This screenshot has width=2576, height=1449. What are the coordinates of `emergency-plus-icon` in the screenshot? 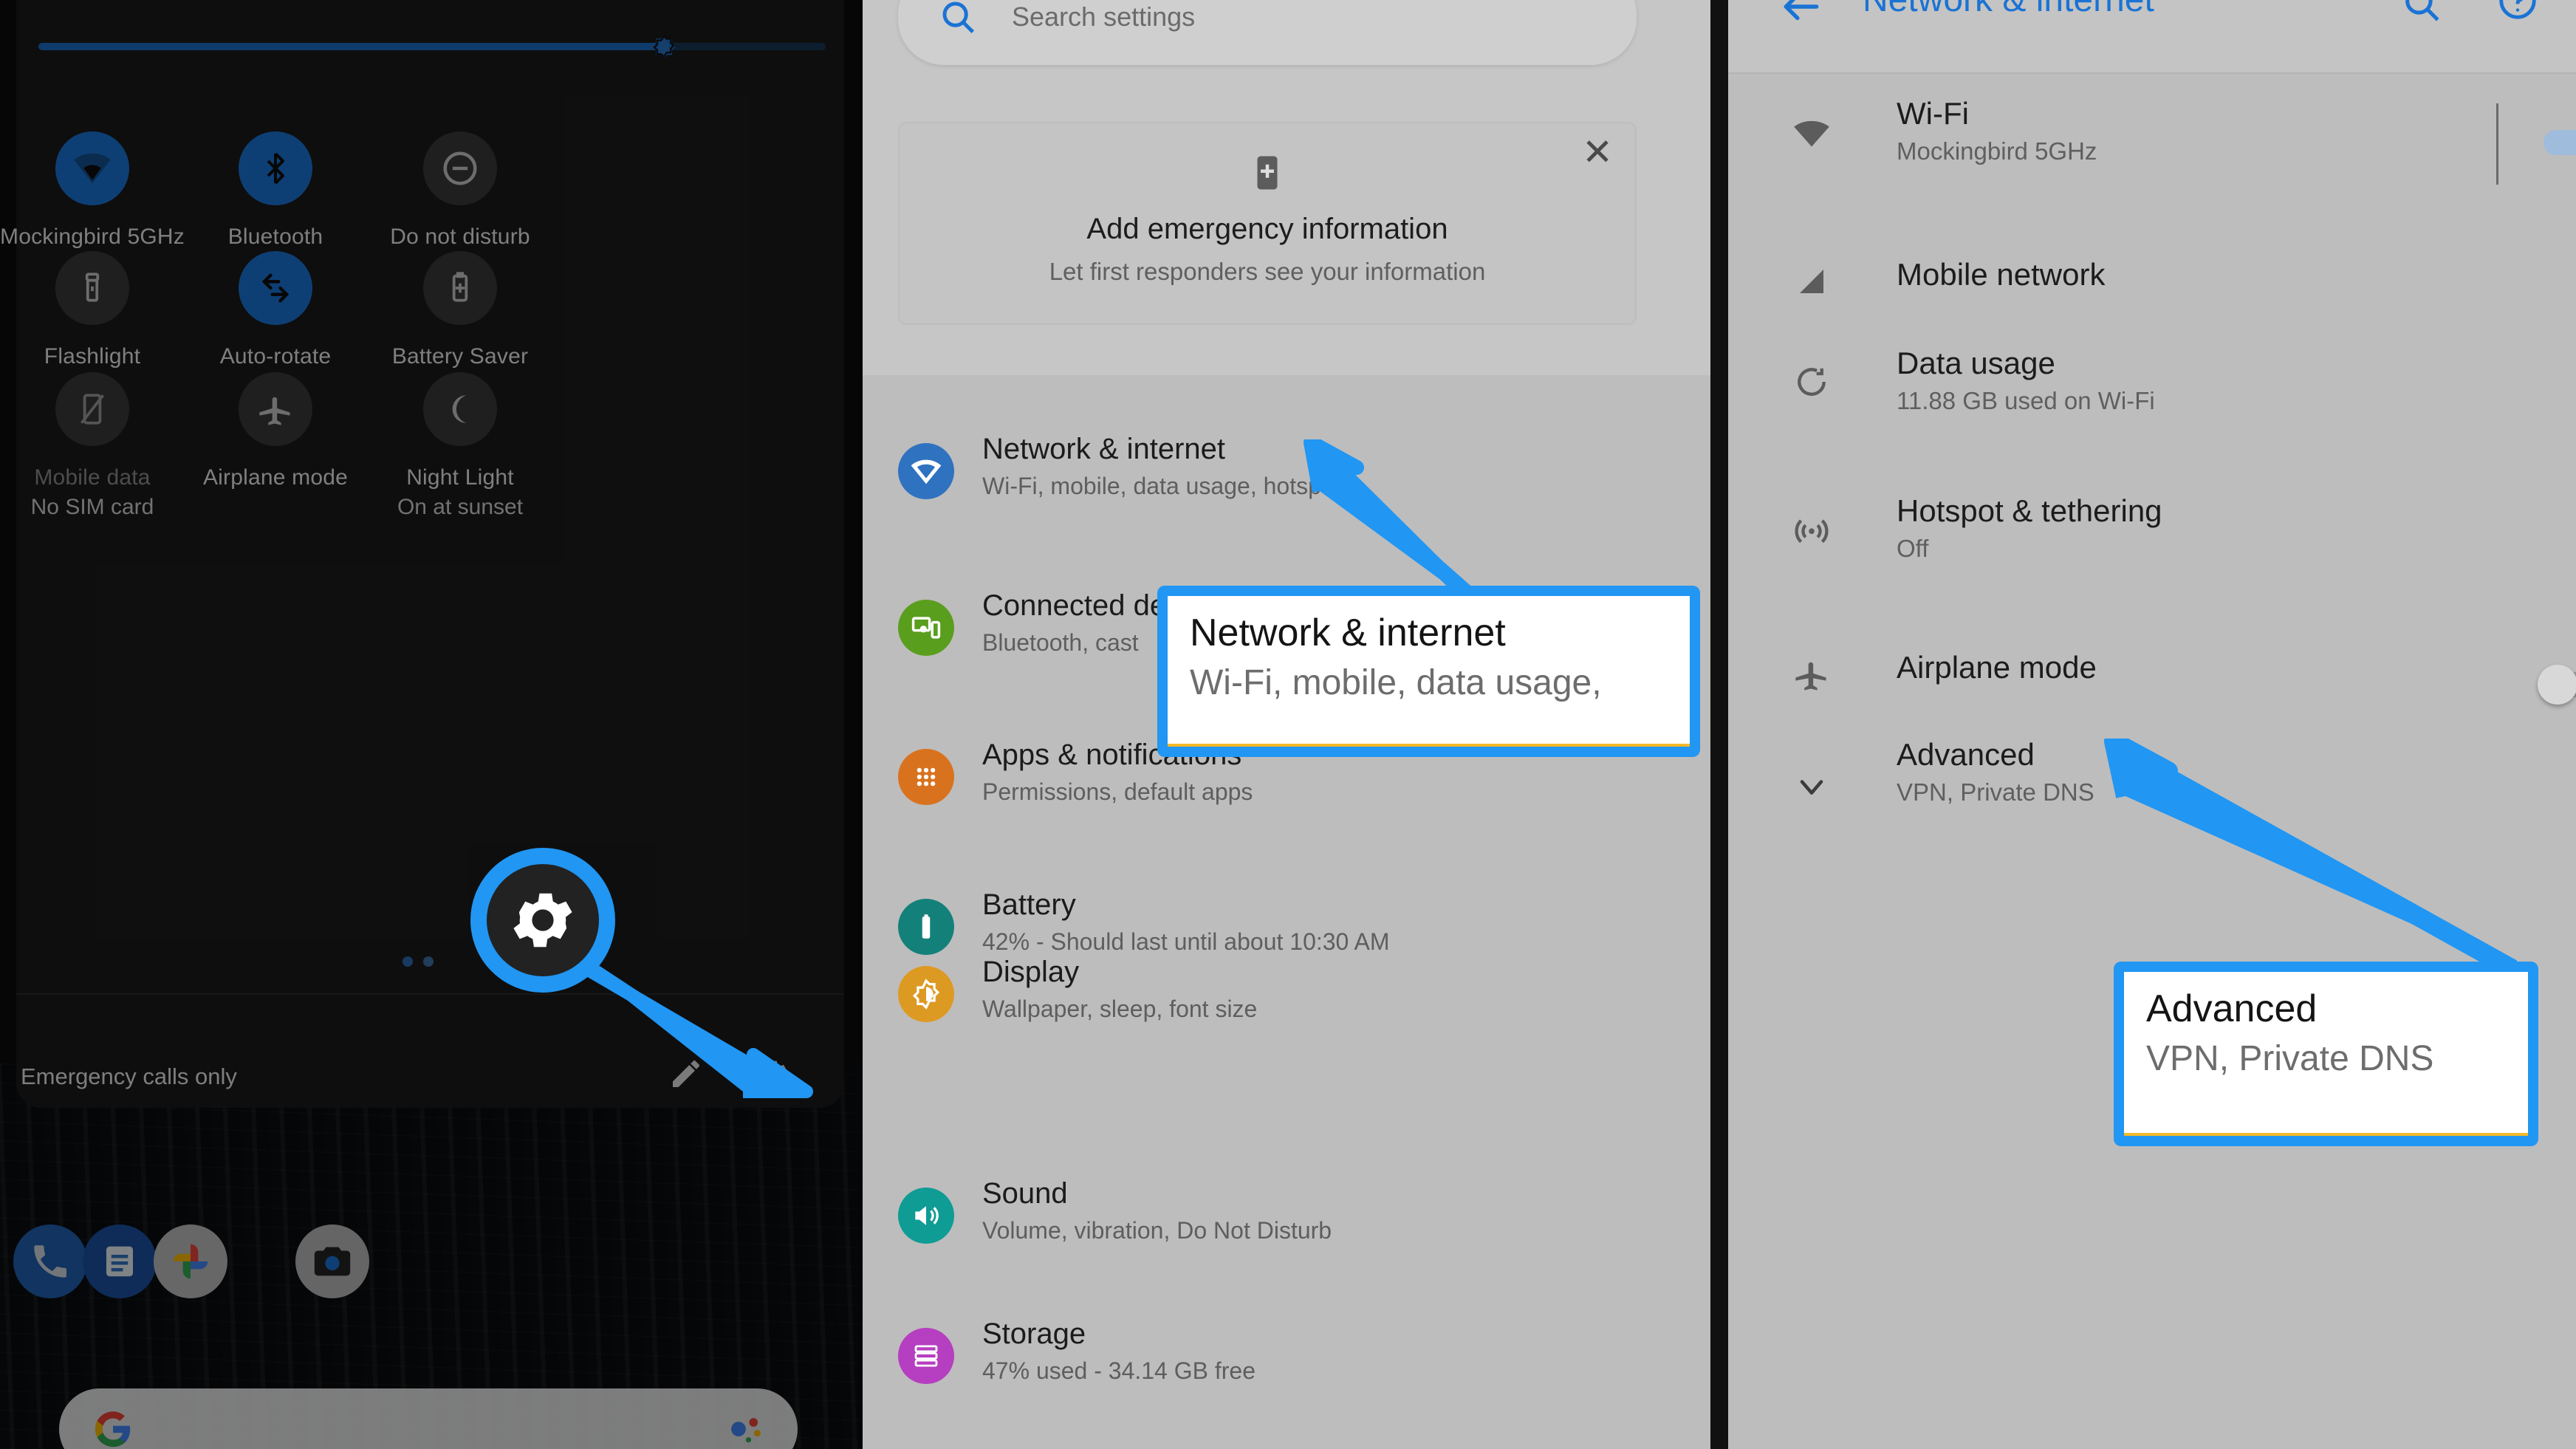 It's located at (1267, 174).